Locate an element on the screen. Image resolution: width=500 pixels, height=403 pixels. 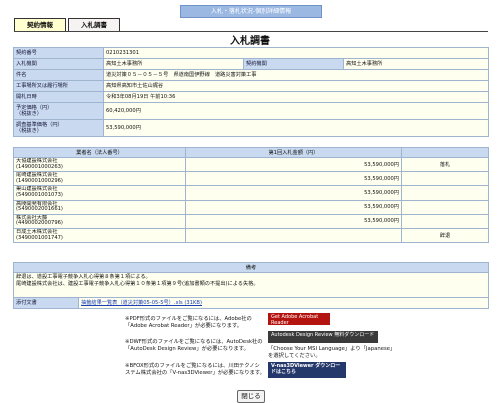
label-estimated-price: 予定価格（円） （税抜き） is located at coordinates (58, 111).